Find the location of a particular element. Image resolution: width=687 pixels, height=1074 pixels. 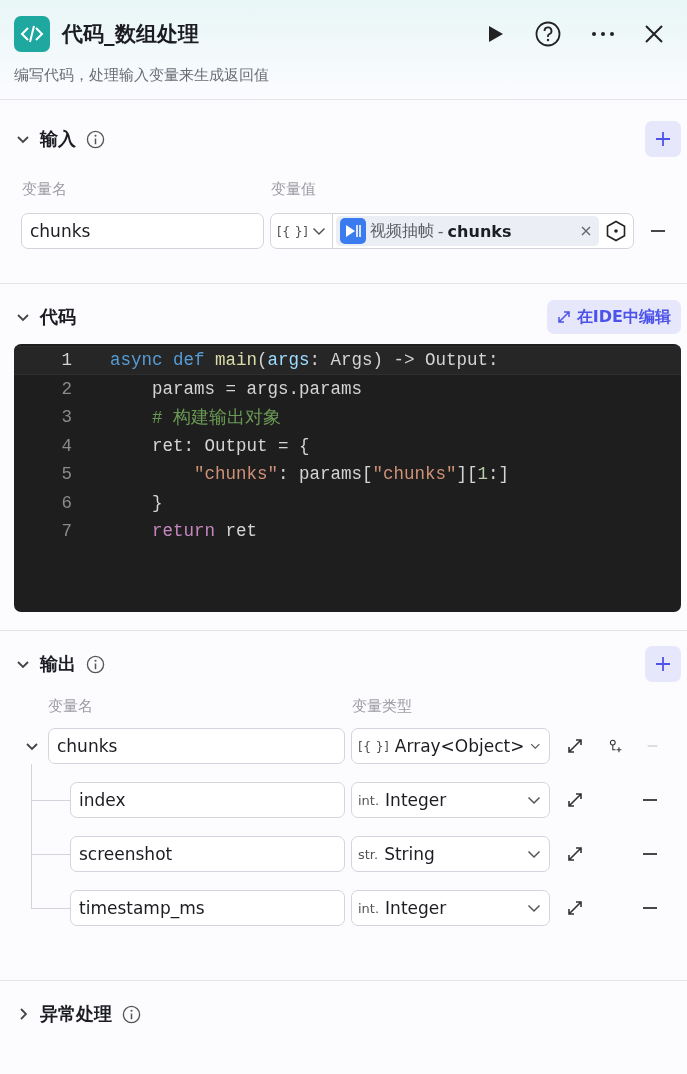

section-title: 输出 is located at coordinates (58, 664).